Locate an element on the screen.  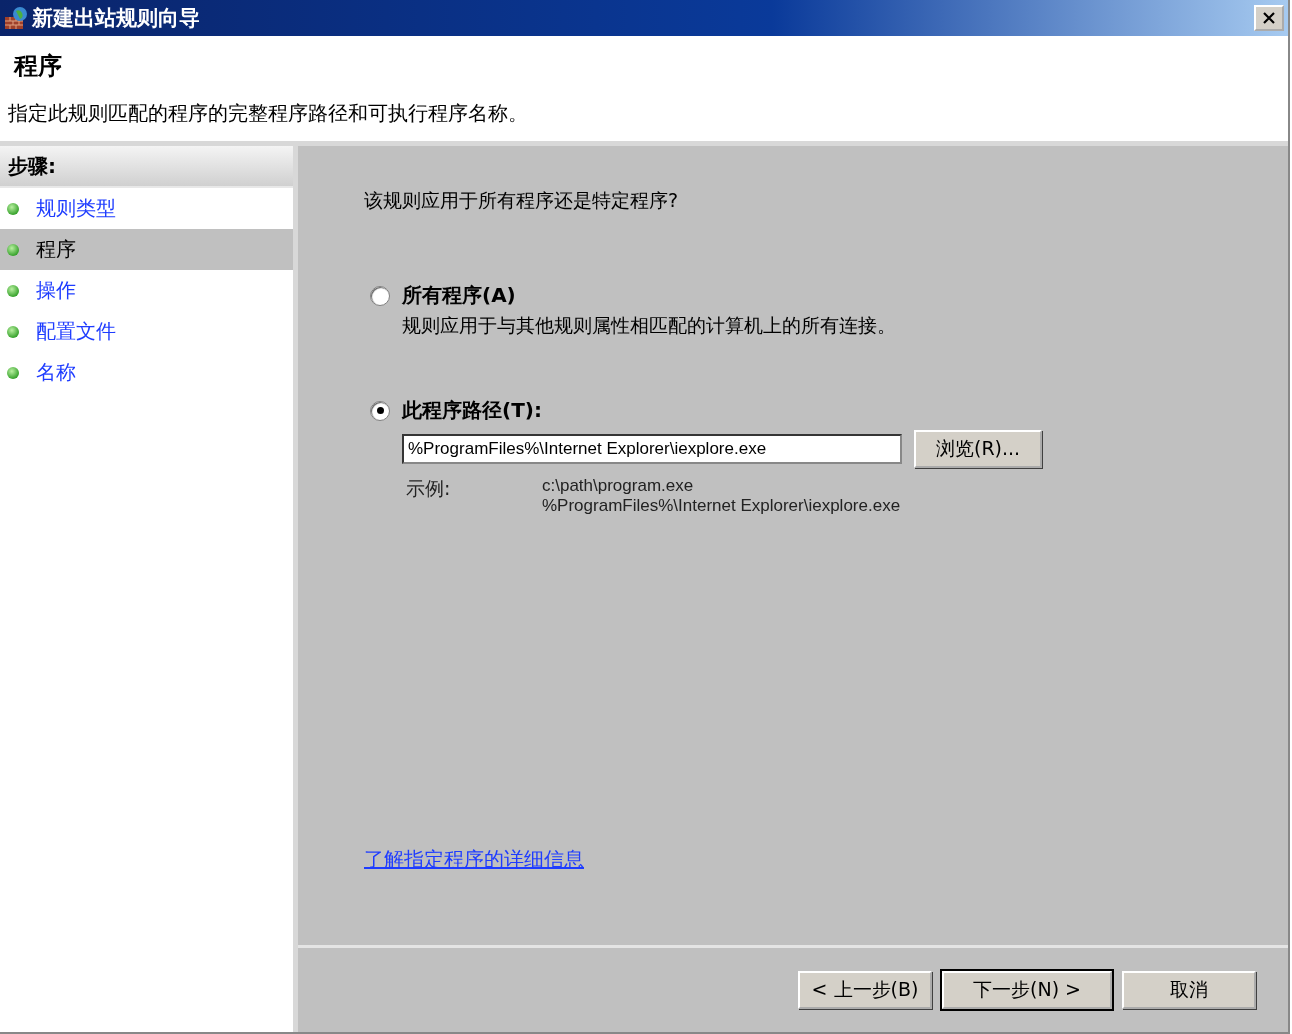
step-item: 规则类型 is located at coordinates (146, 208).